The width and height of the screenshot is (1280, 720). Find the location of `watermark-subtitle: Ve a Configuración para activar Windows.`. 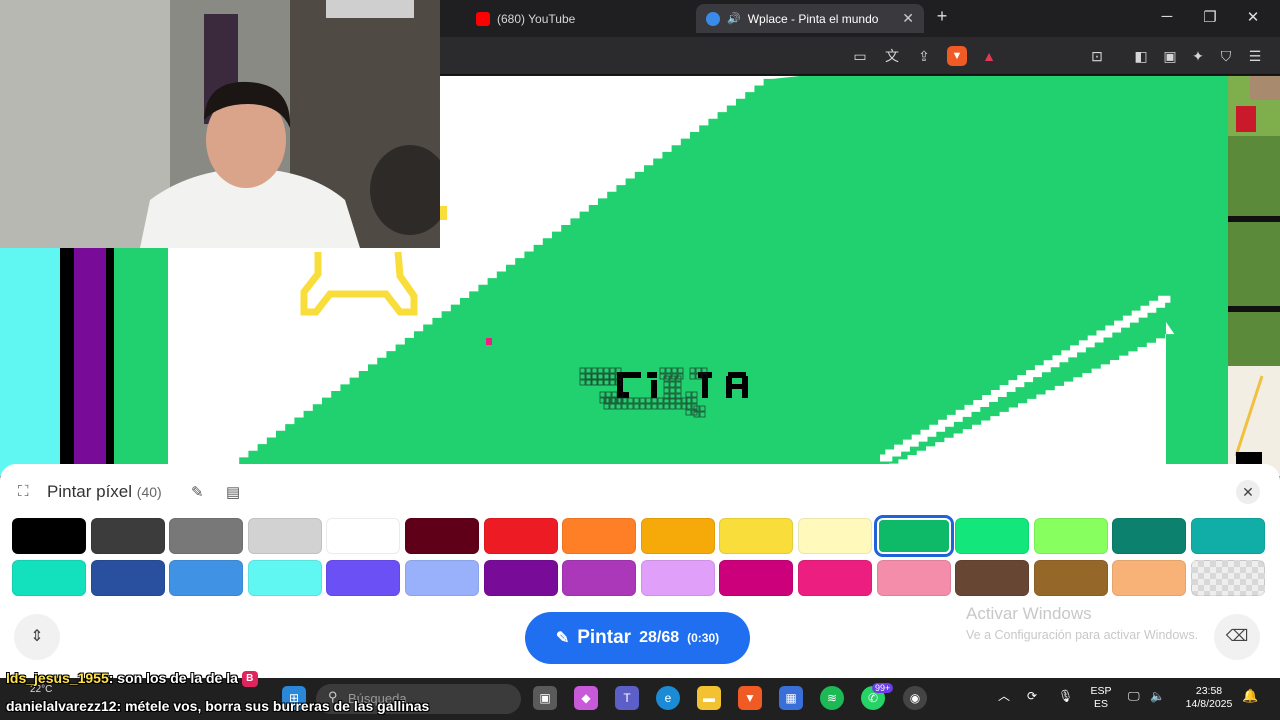

watermark-subtitle: Ve a Configuración para activar Windows. is located at coordinates (1082, 635).